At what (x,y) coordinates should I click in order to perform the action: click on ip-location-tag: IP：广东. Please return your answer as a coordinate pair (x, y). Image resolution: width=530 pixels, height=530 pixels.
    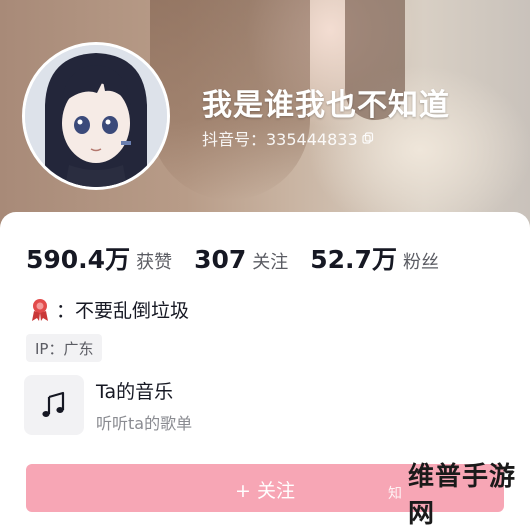
    Looking at the image, I should click on (64, 348).